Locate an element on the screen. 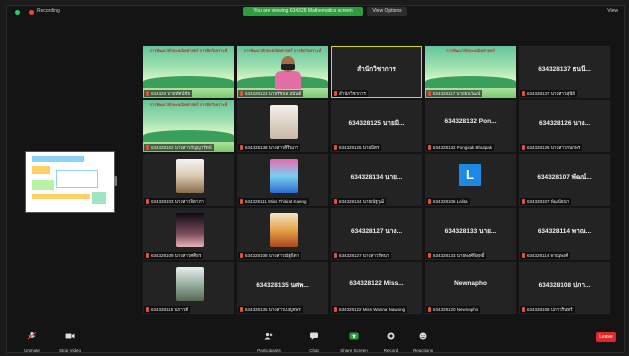 The width and height of the screenshot is (629, 356). participant-tile: 634328127 นาง... 634328127 นางสาวรัตนา is located at coordinates (376, 234).